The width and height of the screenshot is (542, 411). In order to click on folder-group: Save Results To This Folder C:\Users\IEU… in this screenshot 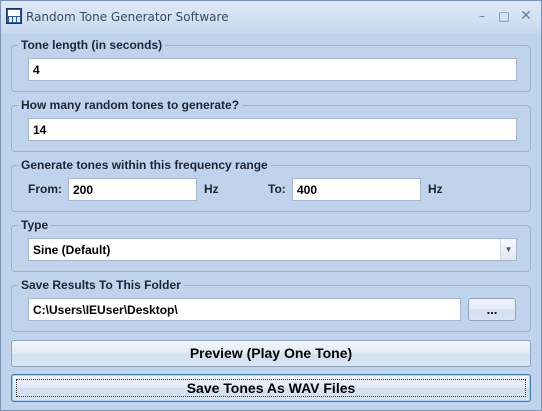, I will do `click(271, 305)`.